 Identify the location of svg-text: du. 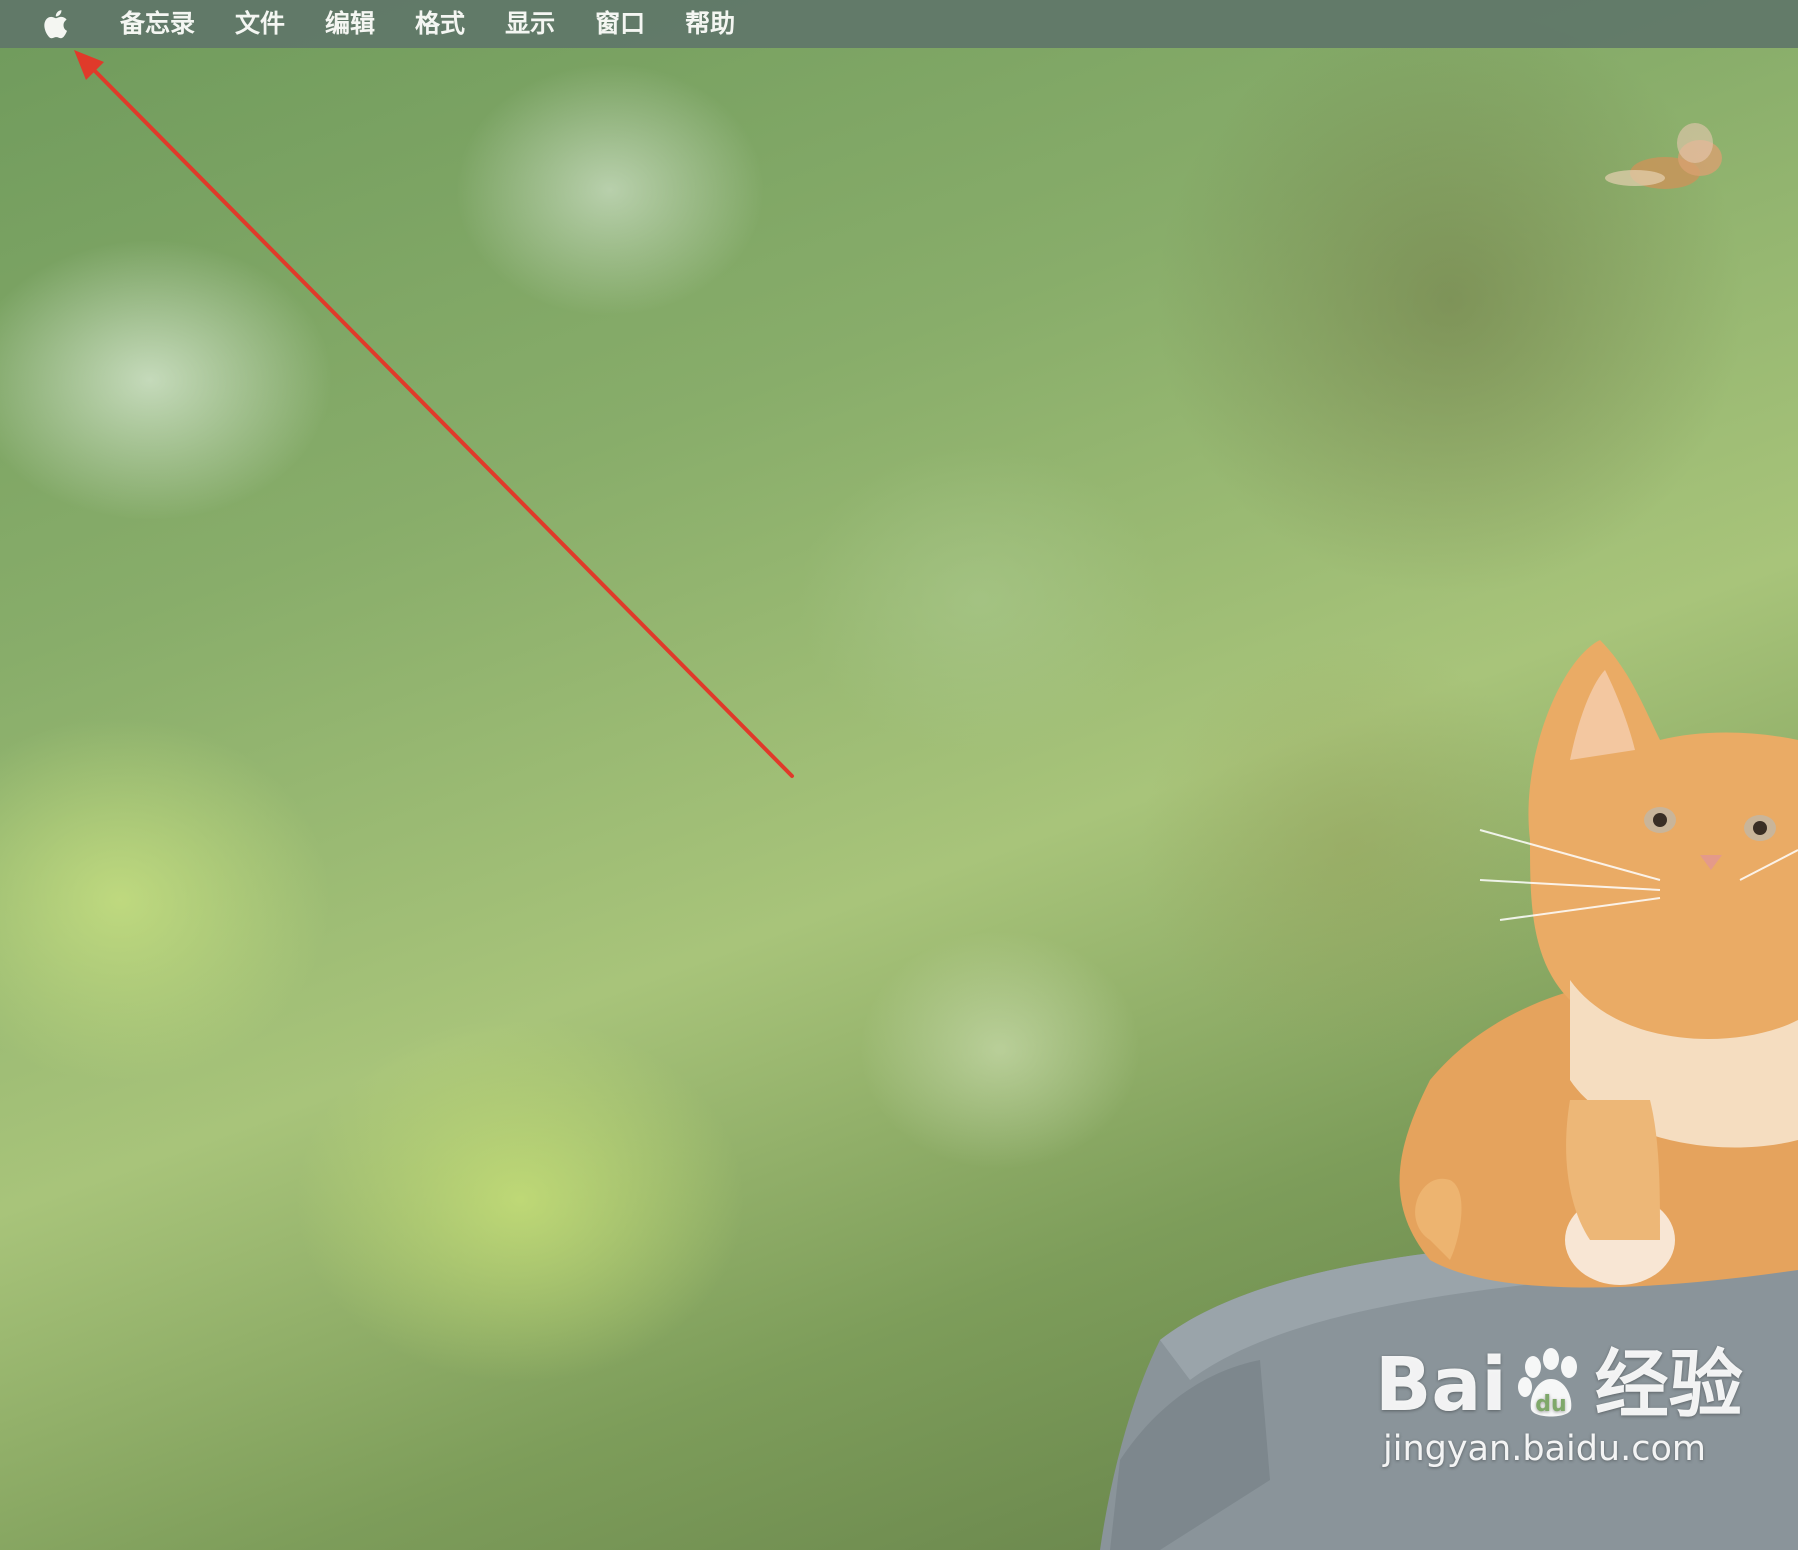
(1550, 1404).